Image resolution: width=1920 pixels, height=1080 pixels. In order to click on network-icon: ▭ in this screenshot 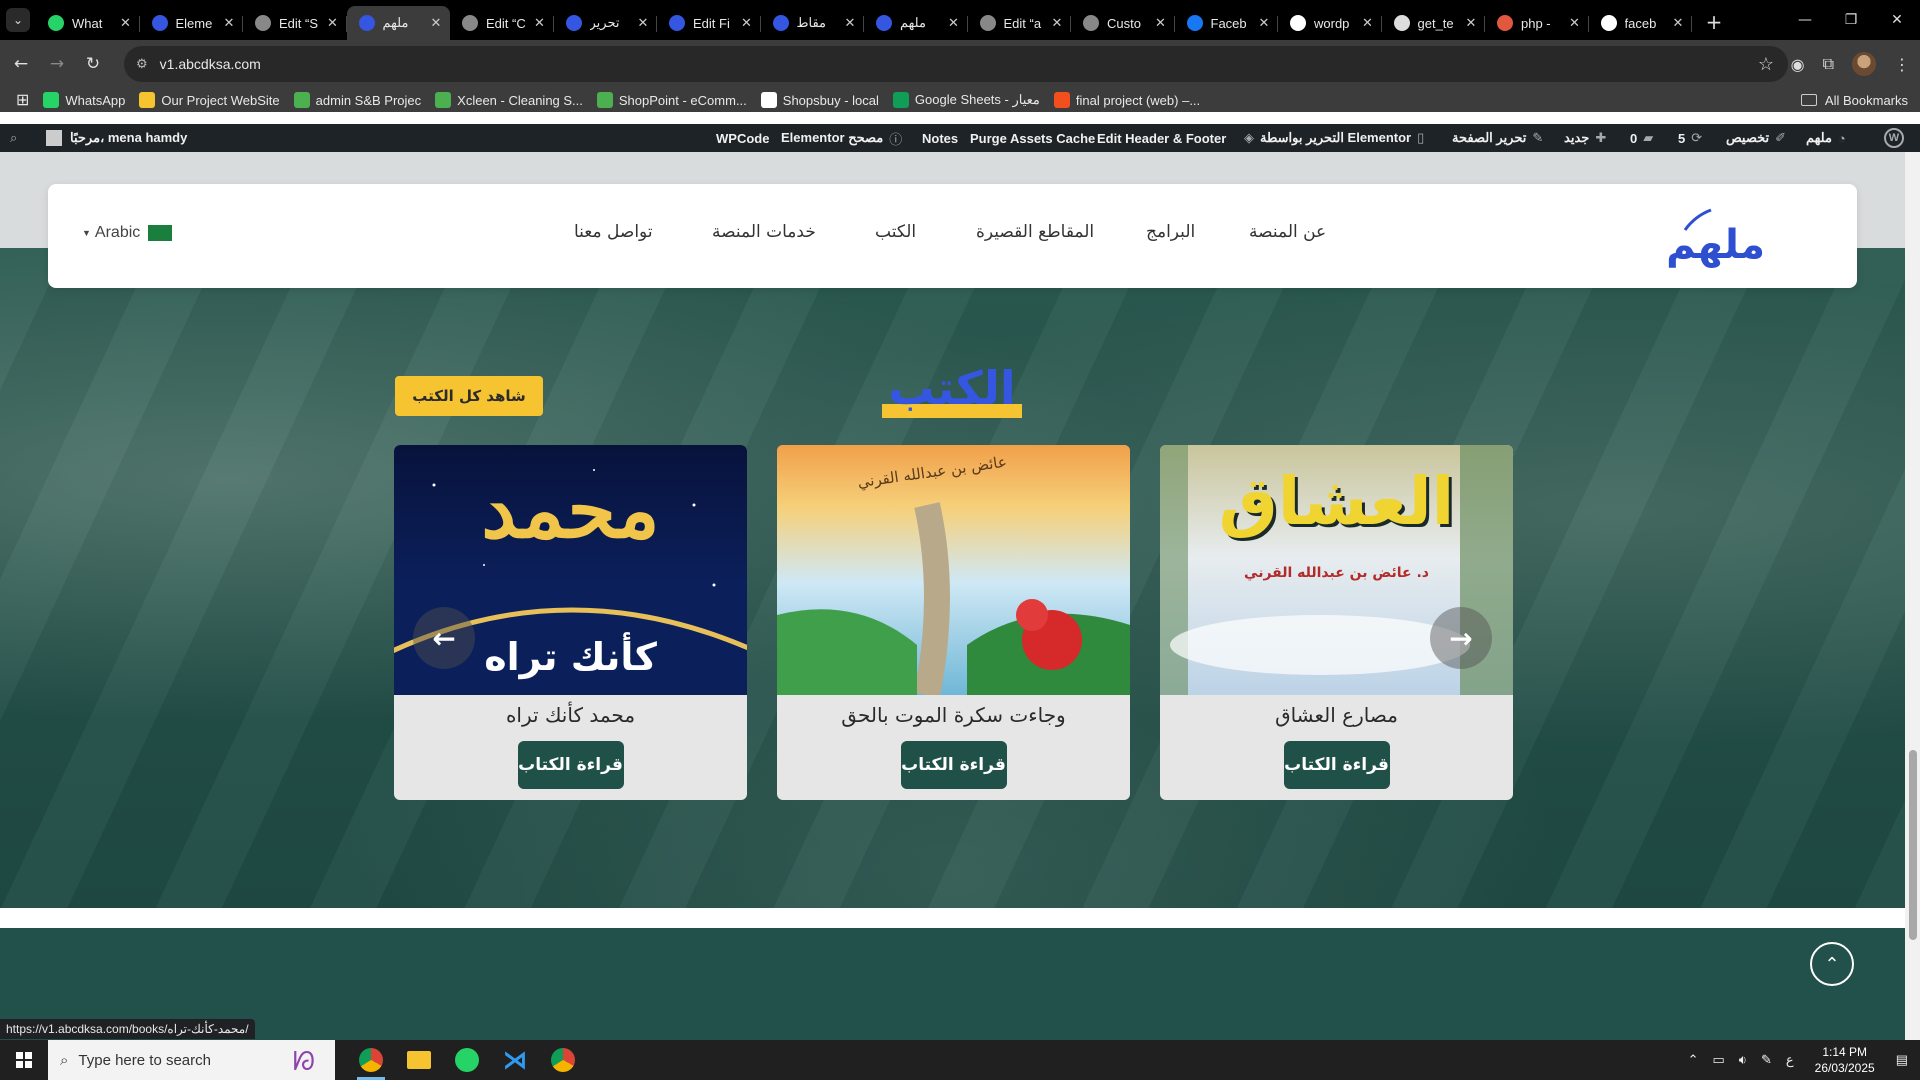, I will do `click(1718, 1060)`.